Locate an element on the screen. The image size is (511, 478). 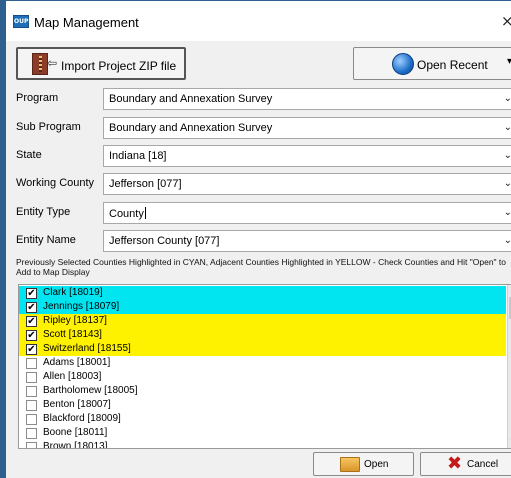
open-recent-label: Open Recent is located at coordinates (452, 65).